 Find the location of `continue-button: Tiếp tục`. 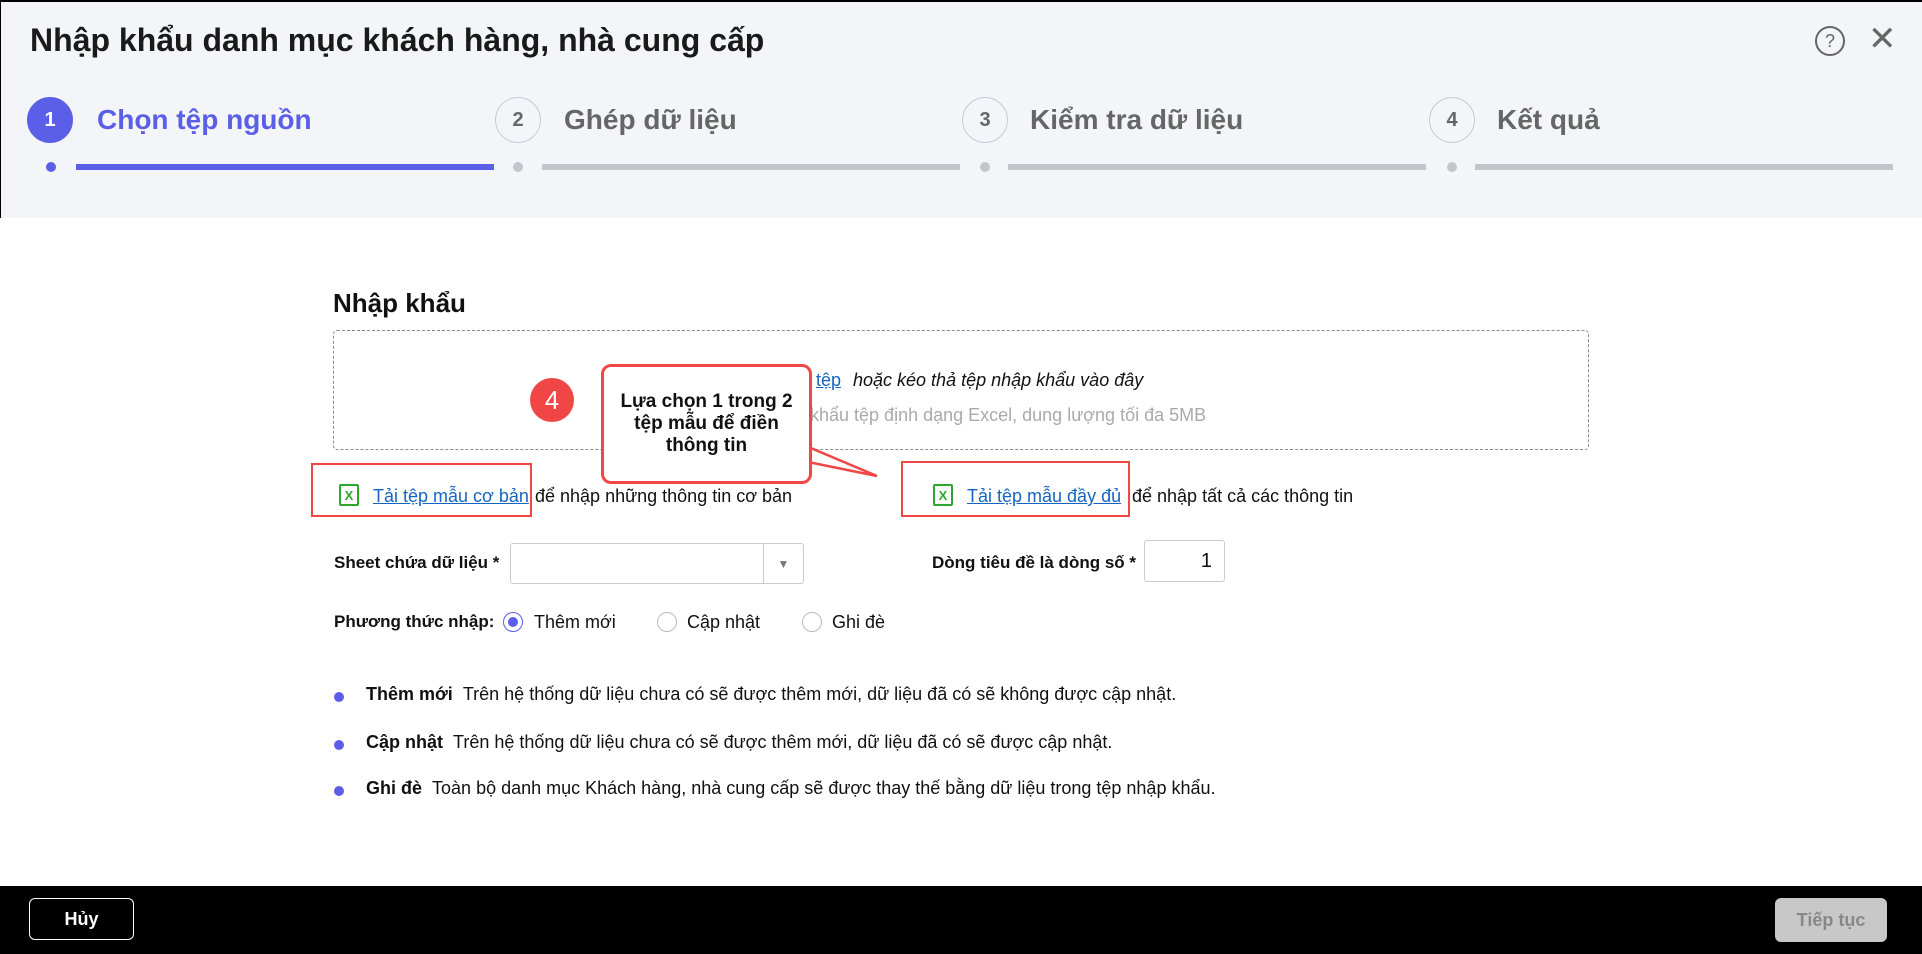

continue-button: Tiếp tục is located at coordinates (1831, 920).